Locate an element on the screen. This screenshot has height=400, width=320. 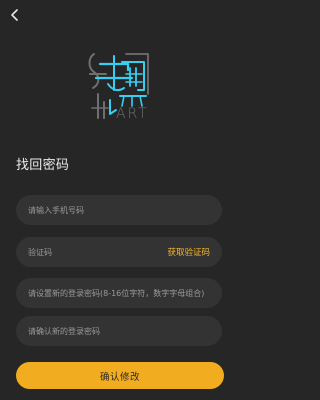
confirm-password-field is located at coordinates (119, 331).